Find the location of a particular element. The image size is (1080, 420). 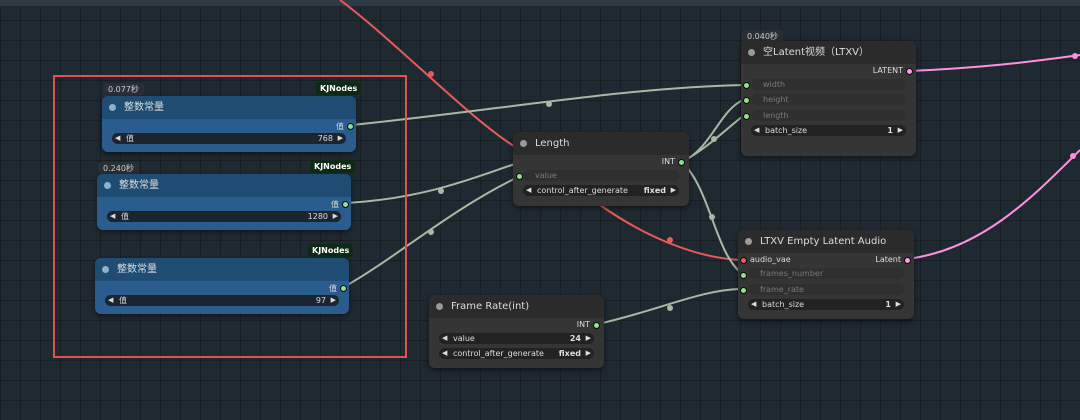

node-title-text: 整数常量 is located at coordinates (137, 269).